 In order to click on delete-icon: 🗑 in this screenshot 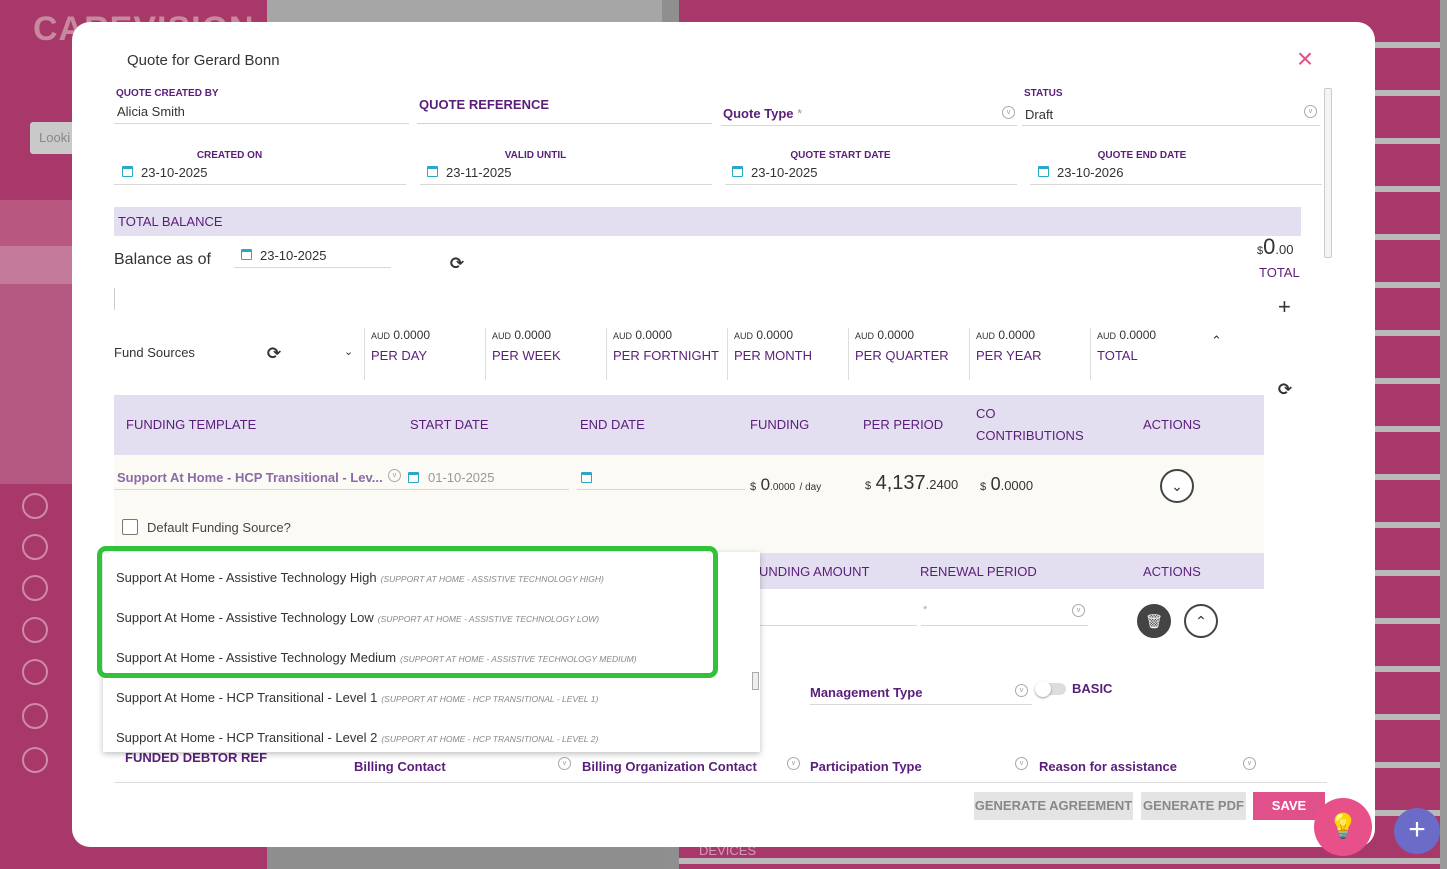, I will do `click(1154, 621)`.